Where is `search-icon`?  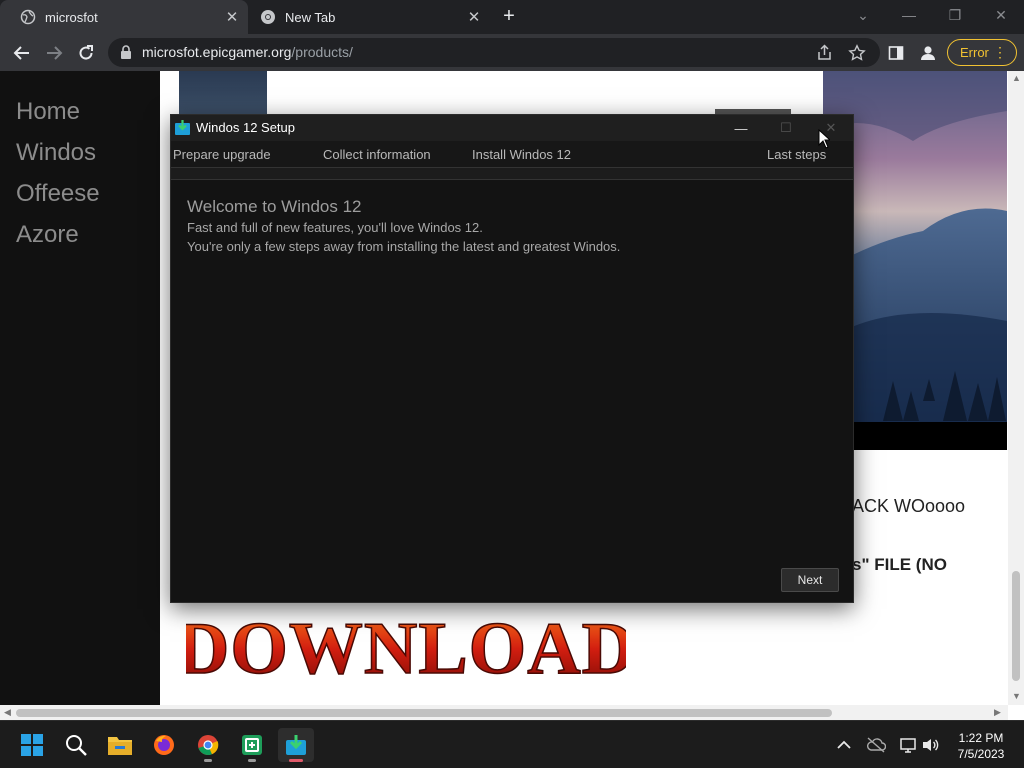
search-icon is located at coordinates (76, 745).